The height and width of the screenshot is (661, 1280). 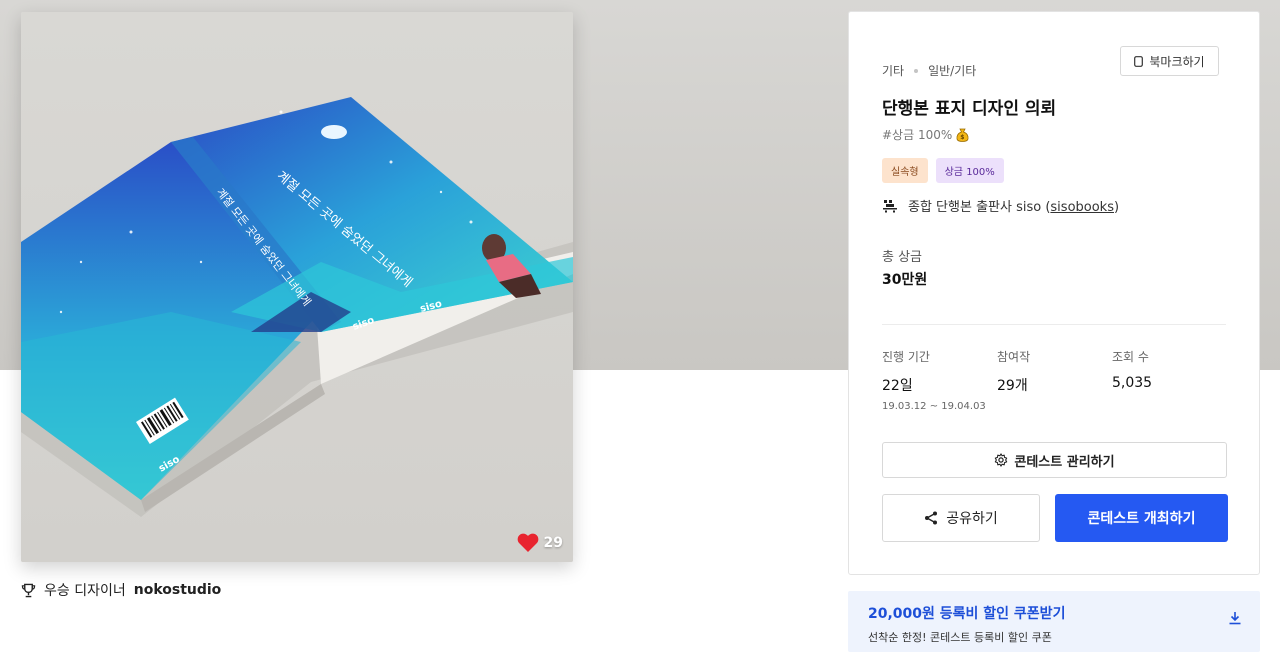 I want to click on category-link: 기타, so click(x=893, y=70).